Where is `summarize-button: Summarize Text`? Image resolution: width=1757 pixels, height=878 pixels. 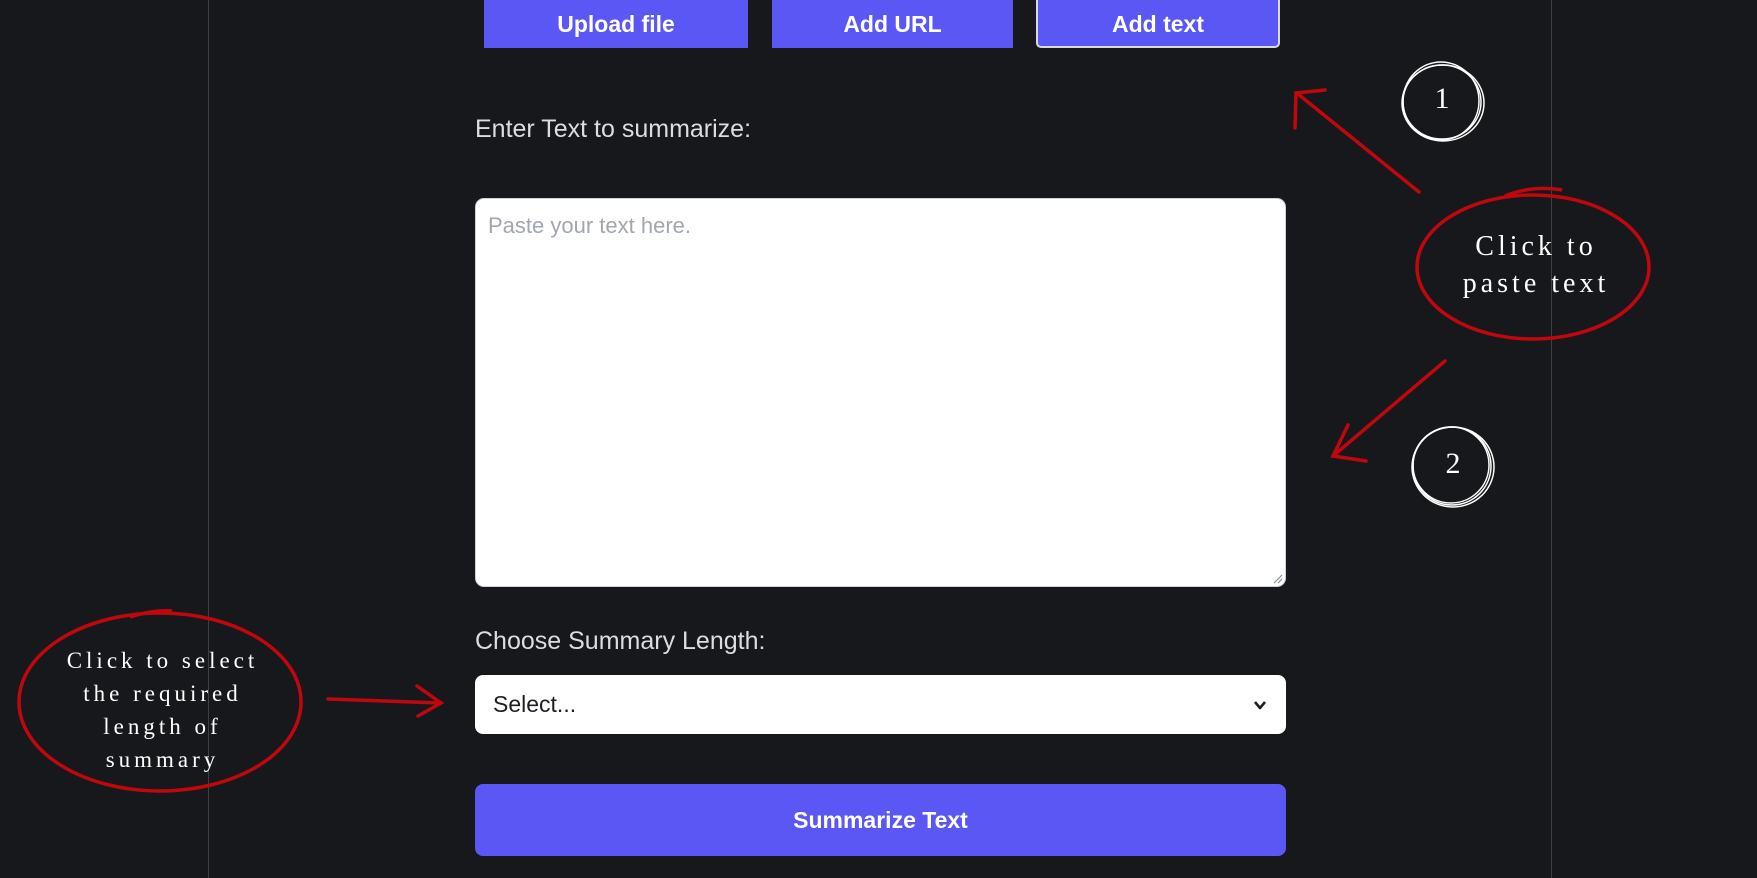 summarize-button: Summarize Text is located at coordinates (880, 820).